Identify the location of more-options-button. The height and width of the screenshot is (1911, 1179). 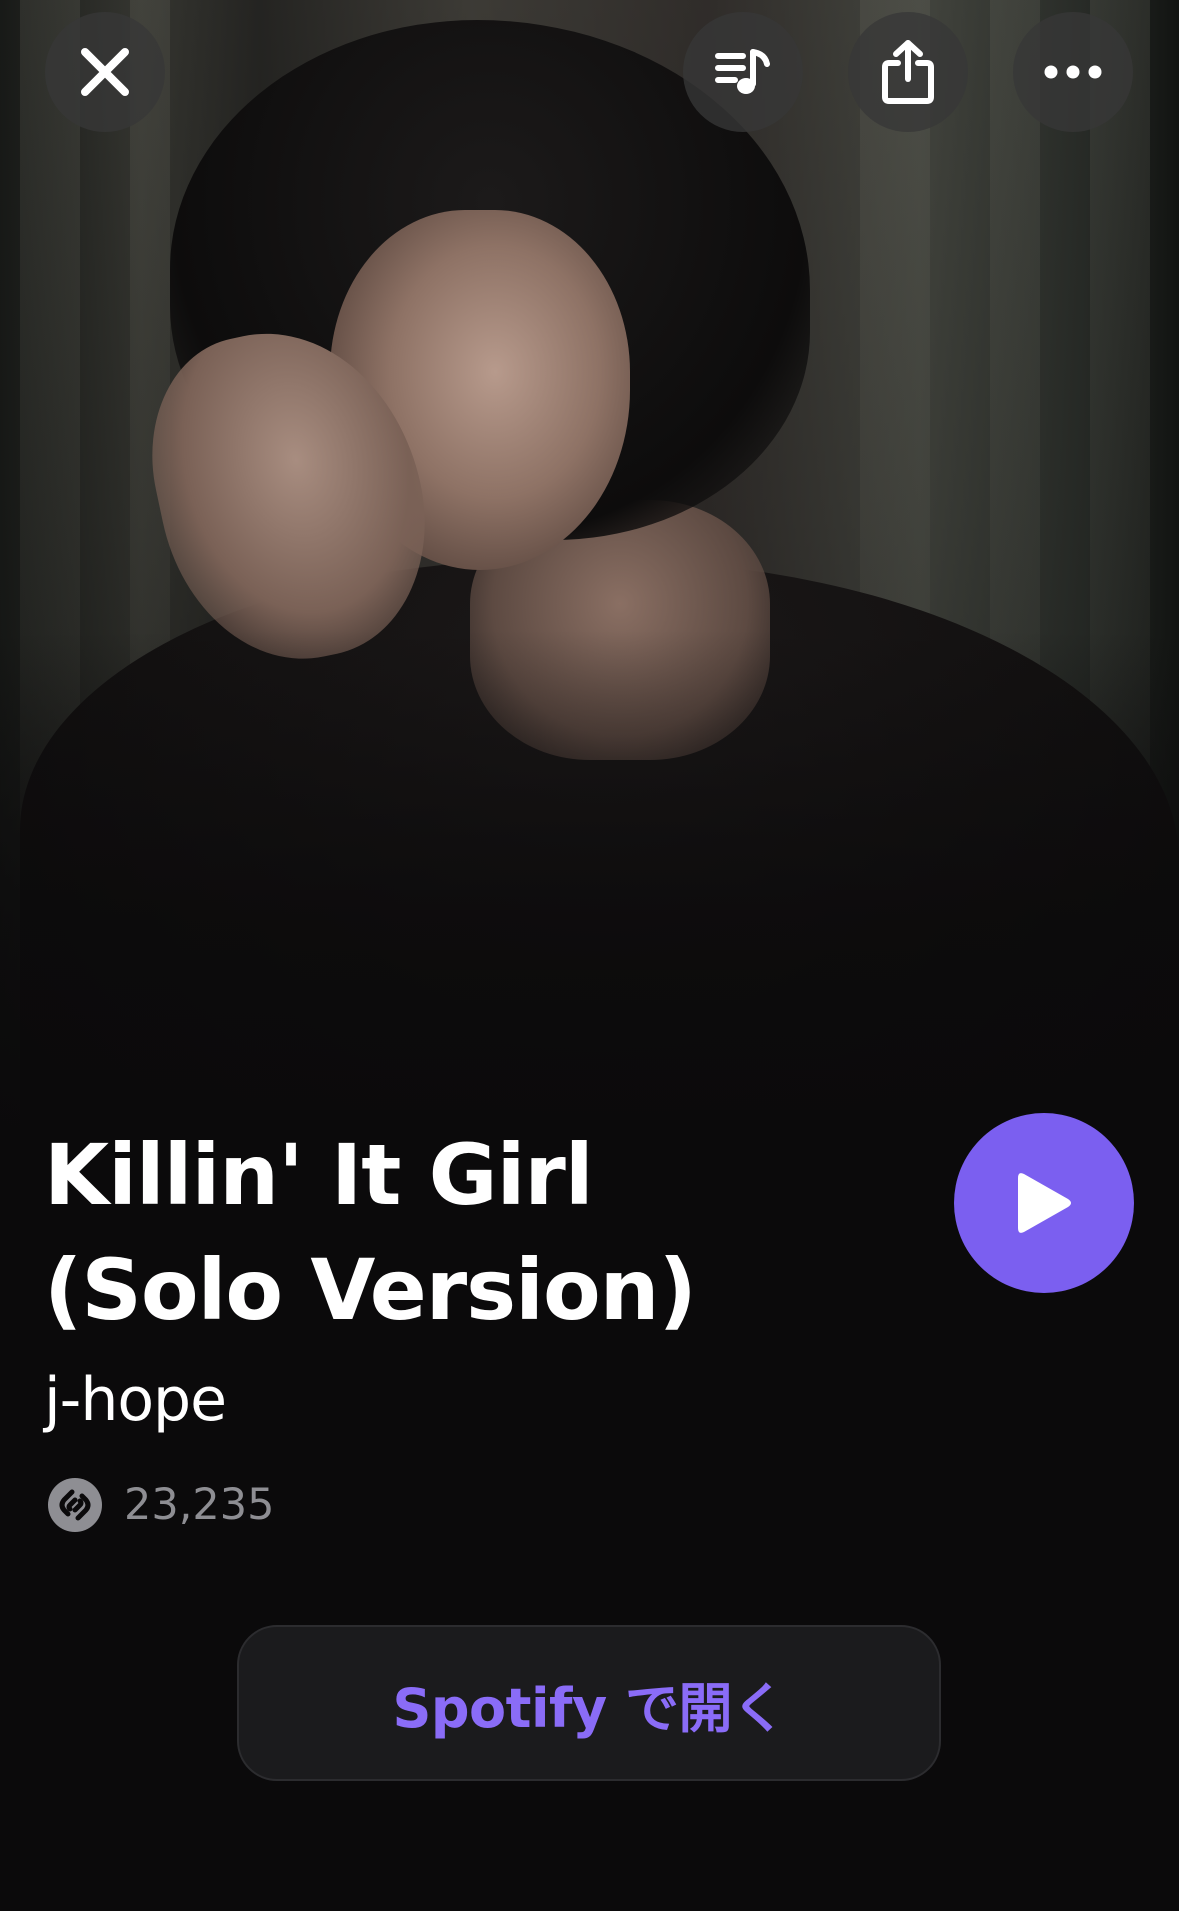
(1073, 72).